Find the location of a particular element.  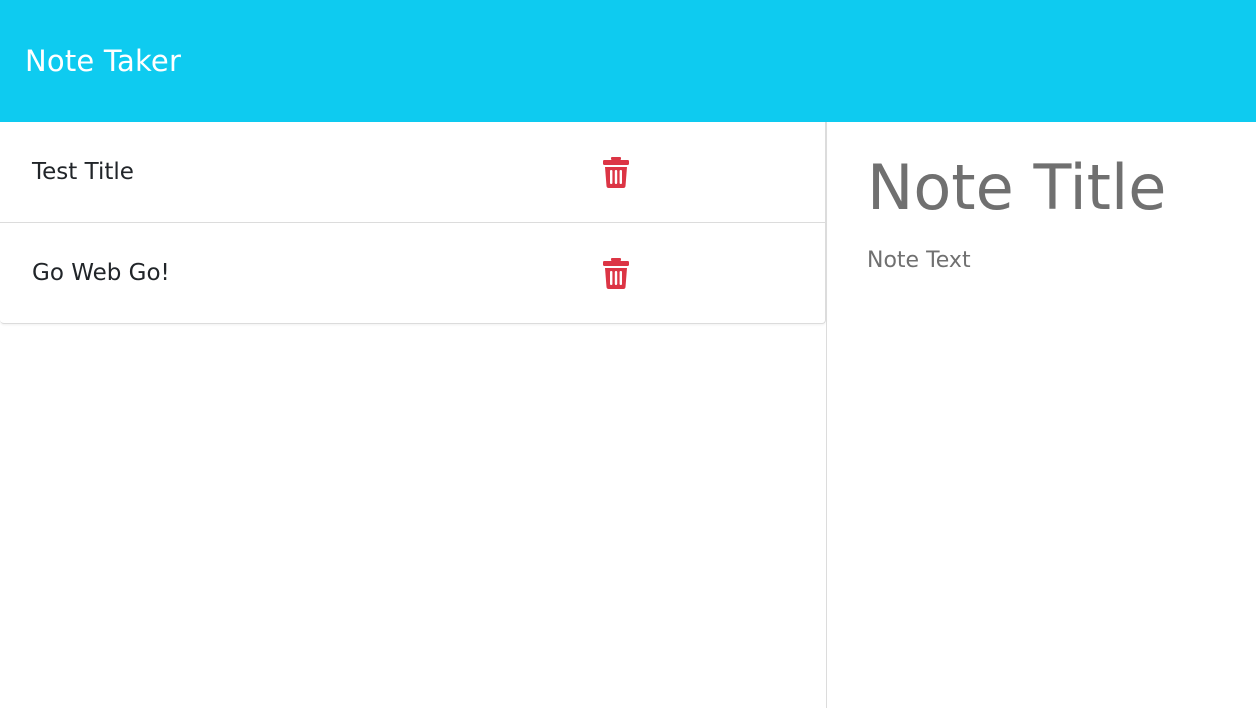

note-list-item-title: Go Web Go! is located at coordinates (101, 273).